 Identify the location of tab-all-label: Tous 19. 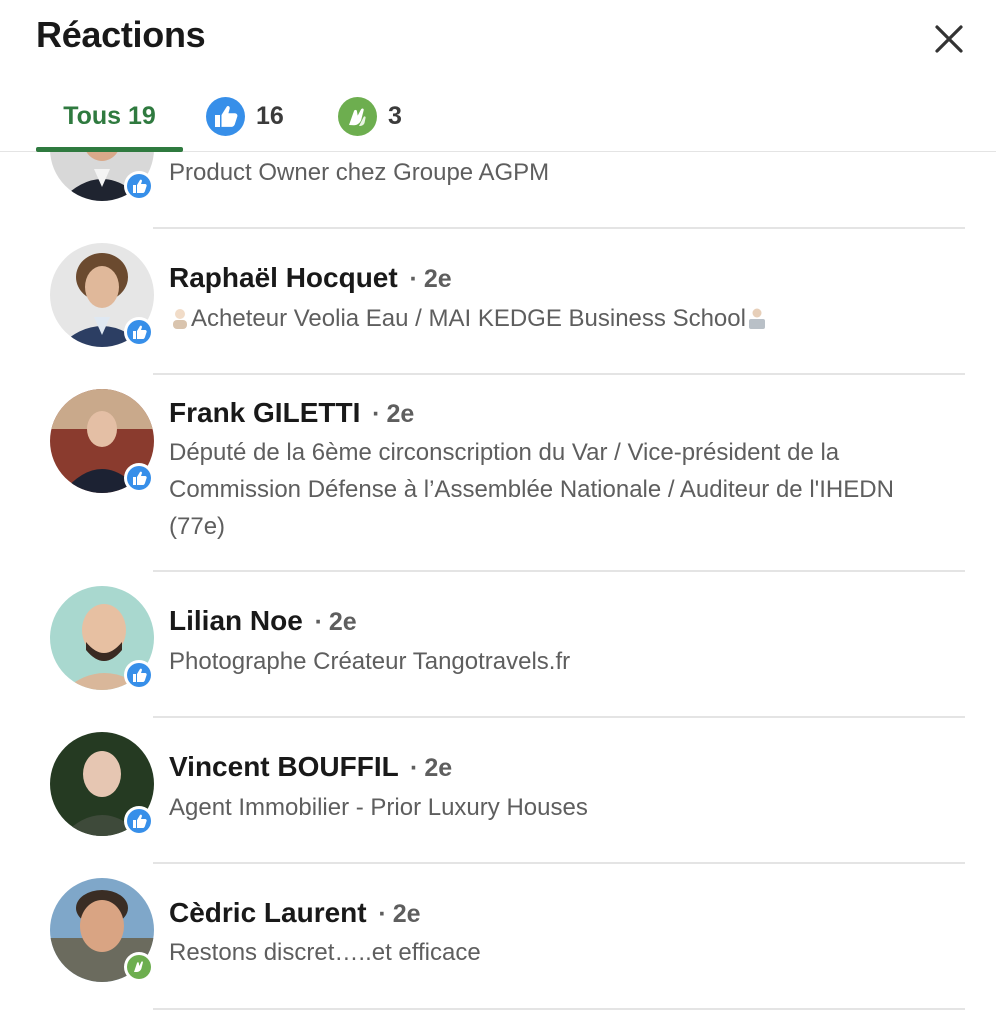
(109, 115).